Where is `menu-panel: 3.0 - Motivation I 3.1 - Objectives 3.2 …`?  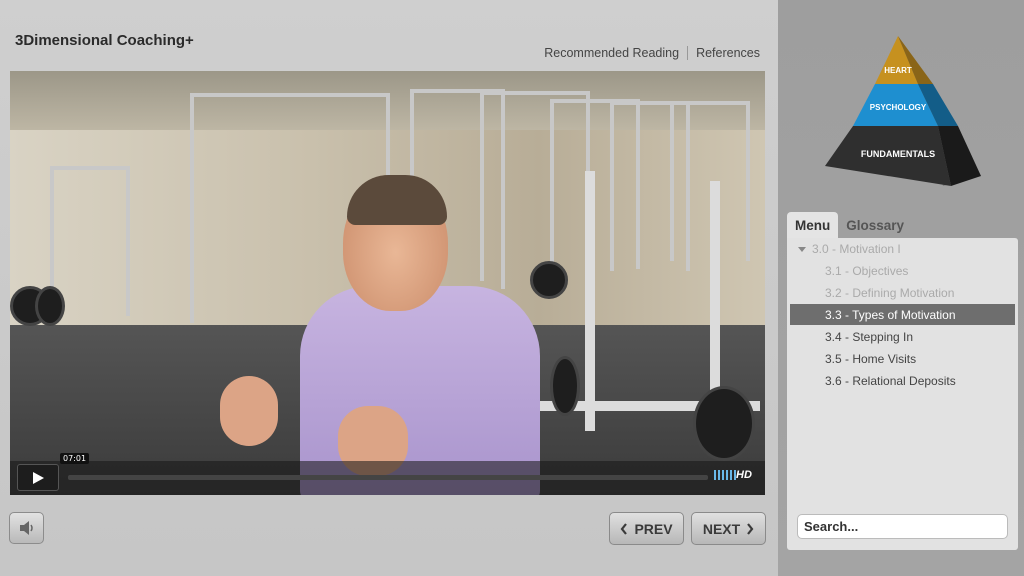
menu-panel: 3.0 - Motivation I 3.1 - Objectives 3.2 … is located at coordinates (902, 394).